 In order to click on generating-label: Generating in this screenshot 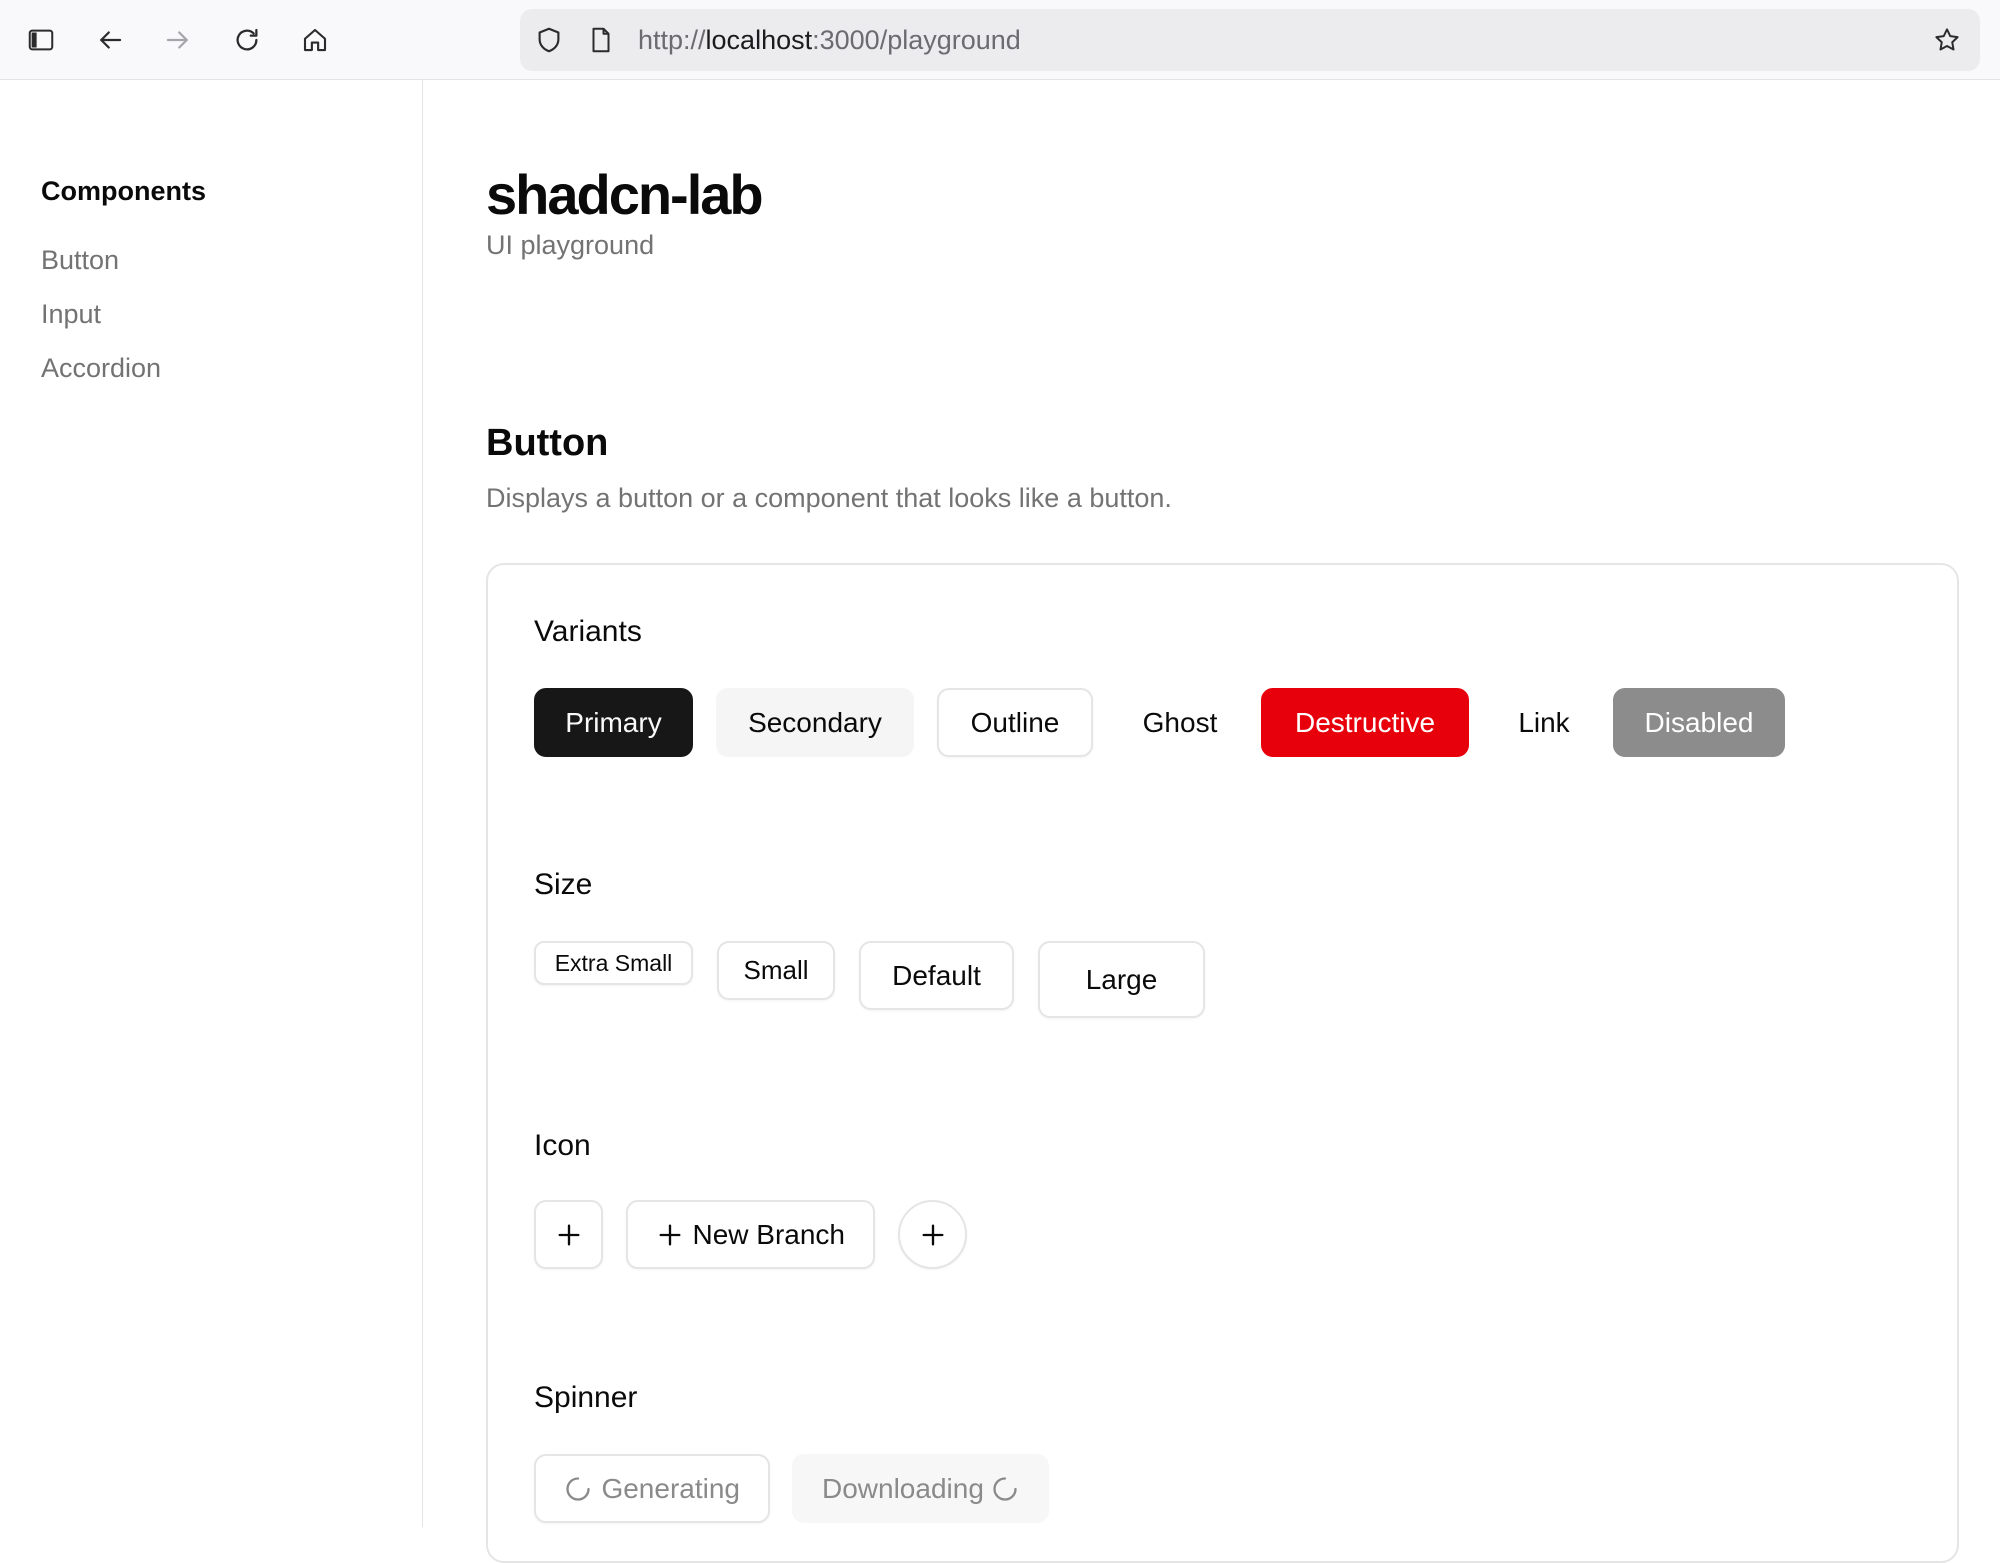, I will do `click(670, 1488)`.